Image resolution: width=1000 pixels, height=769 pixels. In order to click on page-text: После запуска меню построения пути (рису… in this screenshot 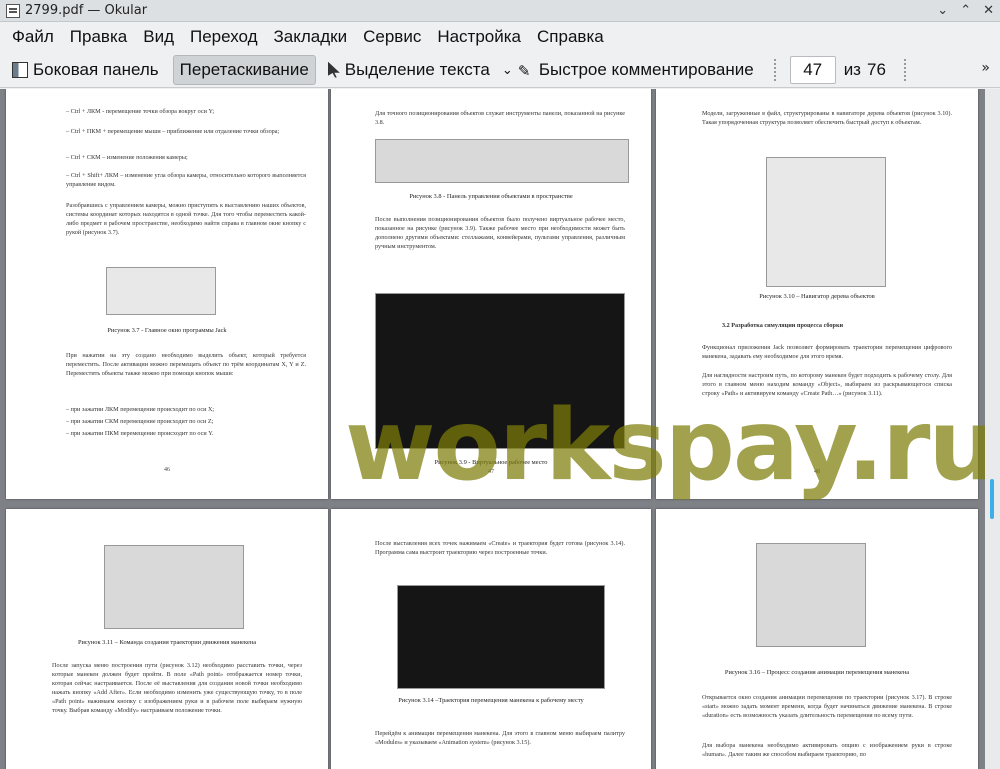, I will do `click(177, 688)`.